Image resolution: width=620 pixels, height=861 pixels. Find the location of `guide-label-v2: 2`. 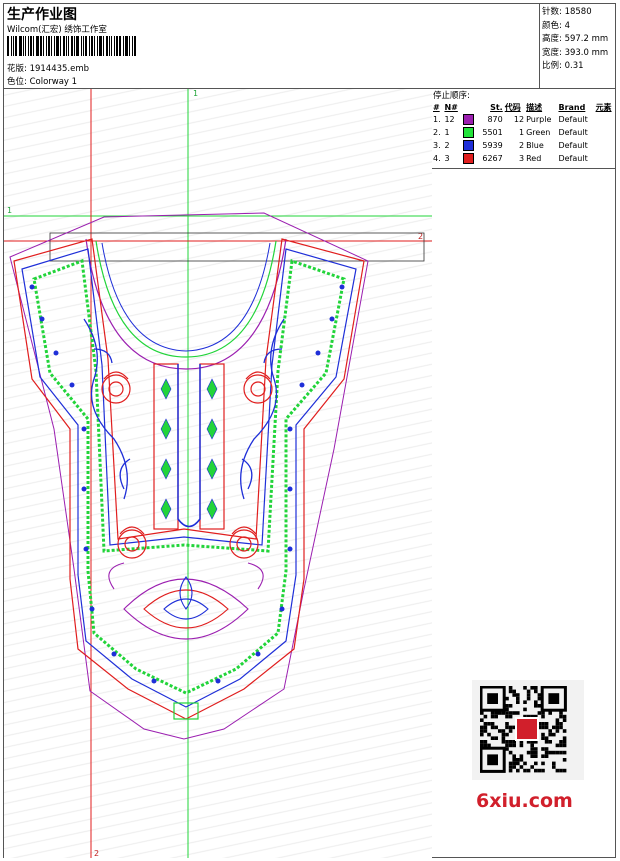

guide-label-v2: 2 is located at coordinates (96, 853).